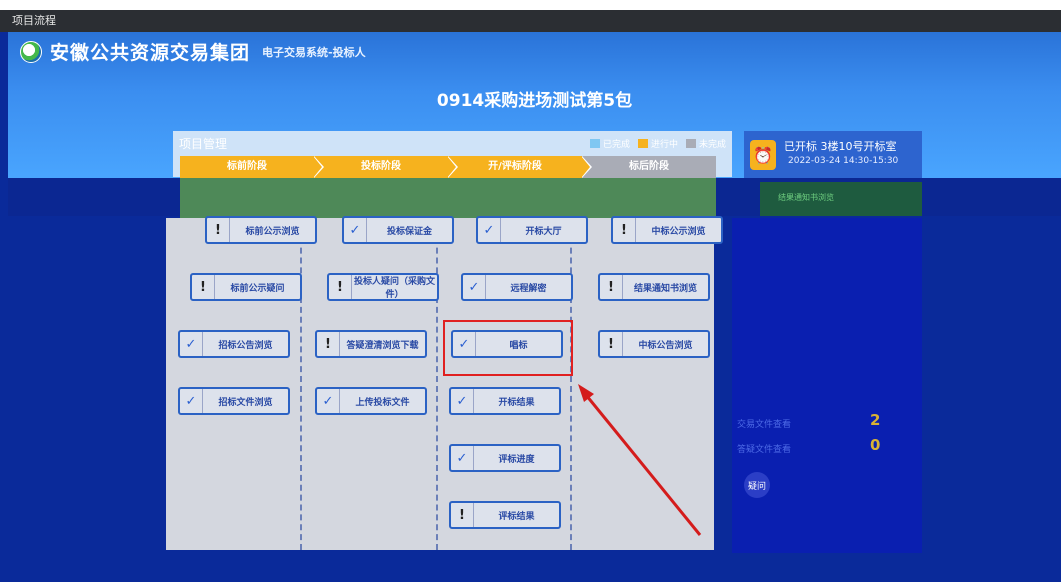  Describe the element at coordinates (586, 393) in the screenshot. I see `arrow-head` at that location.